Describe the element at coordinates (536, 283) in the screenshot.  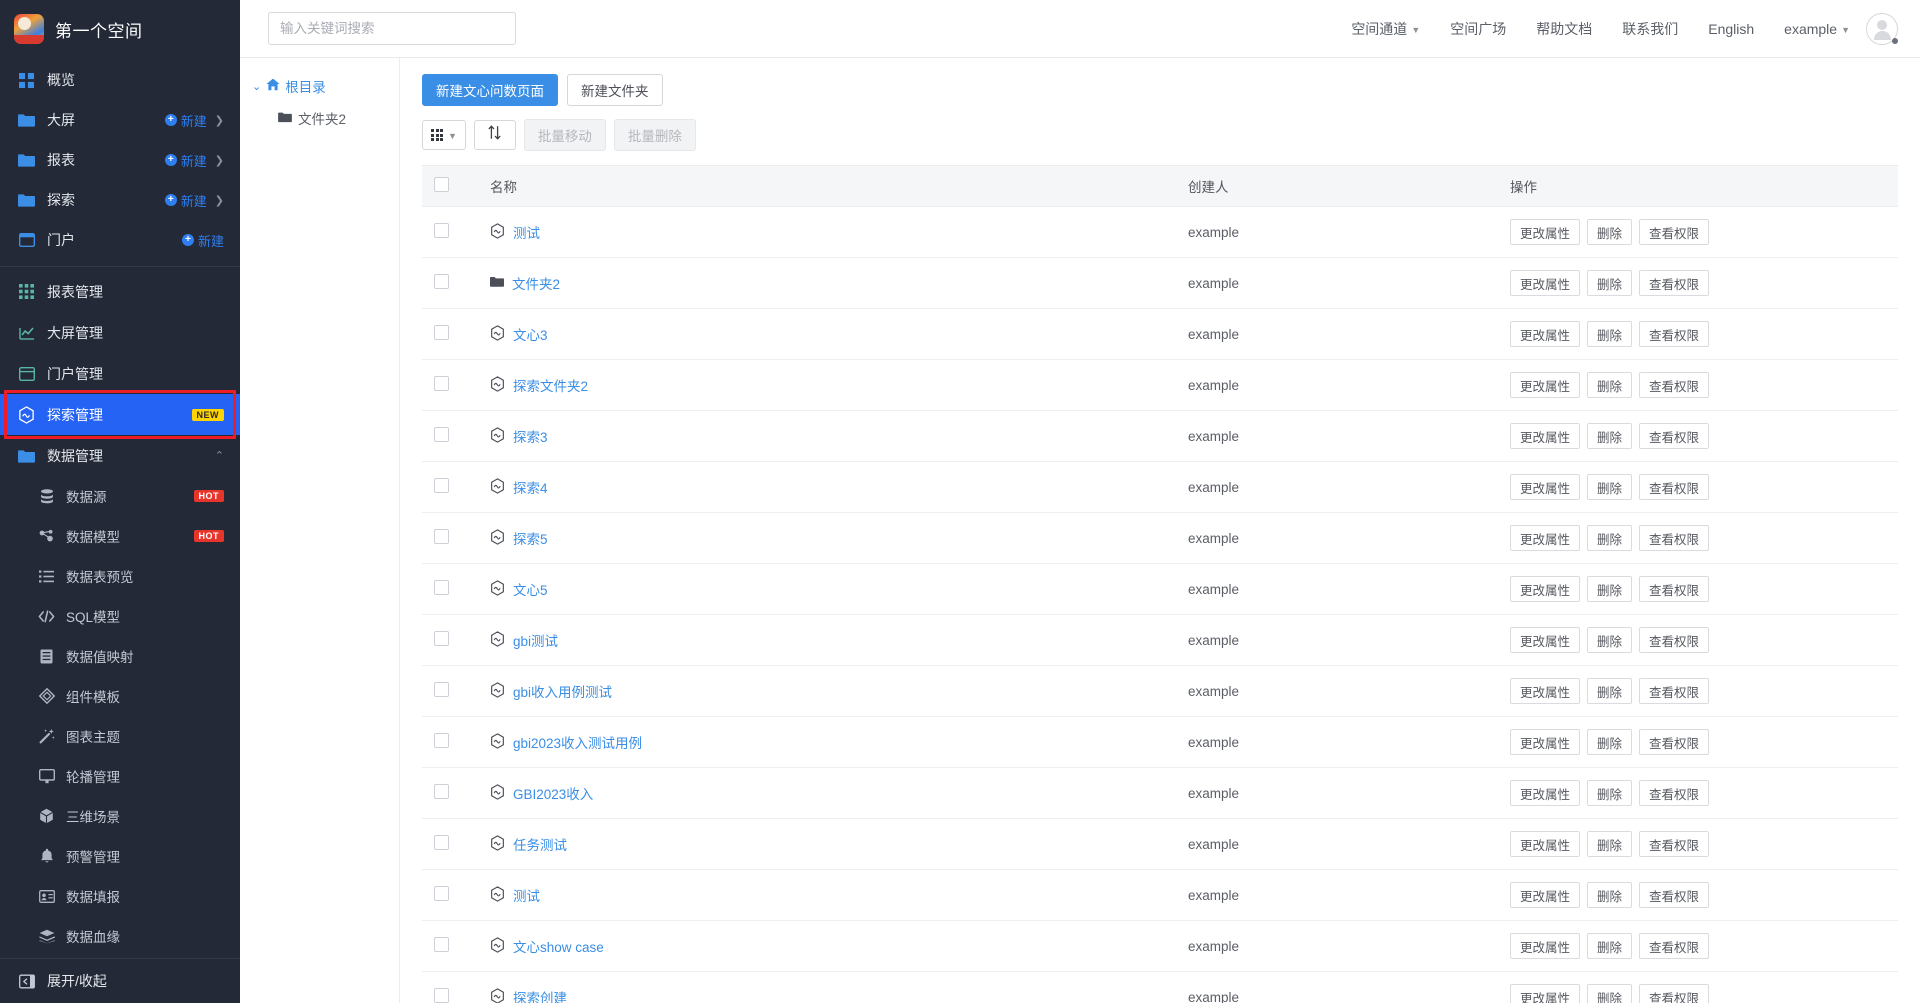
I see `resource-name-link: 文件夹2` at that location.